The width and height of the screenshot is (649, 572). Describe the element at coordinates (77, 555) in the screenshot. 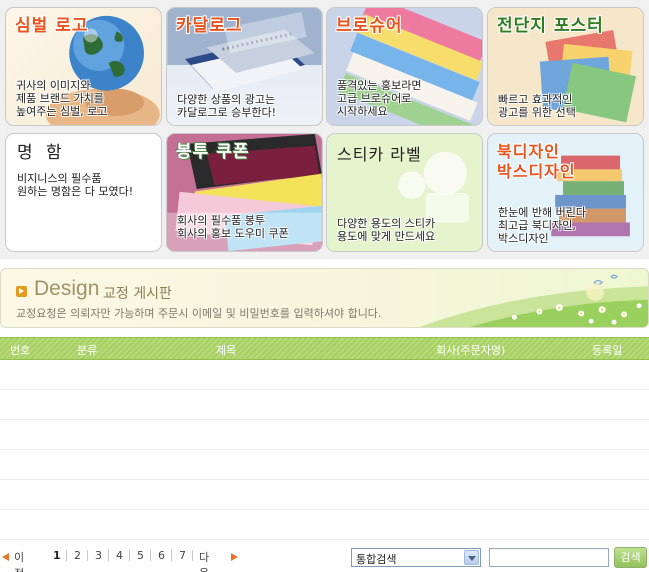

I see `page-link-2: 2` at that location.